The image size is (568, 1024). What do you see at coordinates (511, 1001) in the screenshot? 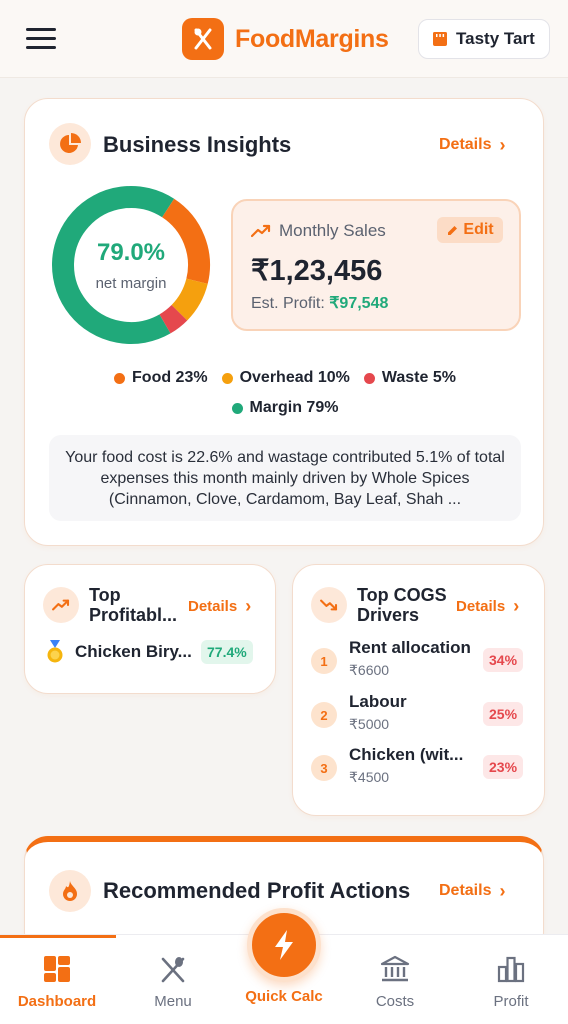
I see `nav-label: Profit` at bounding box center [511, 1001].